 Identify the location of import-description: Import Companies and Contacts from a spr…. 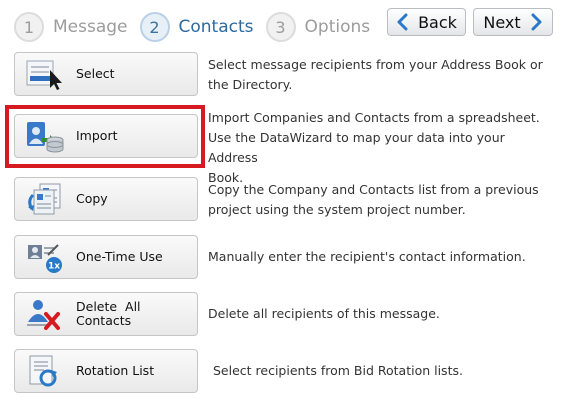
(381, 148).